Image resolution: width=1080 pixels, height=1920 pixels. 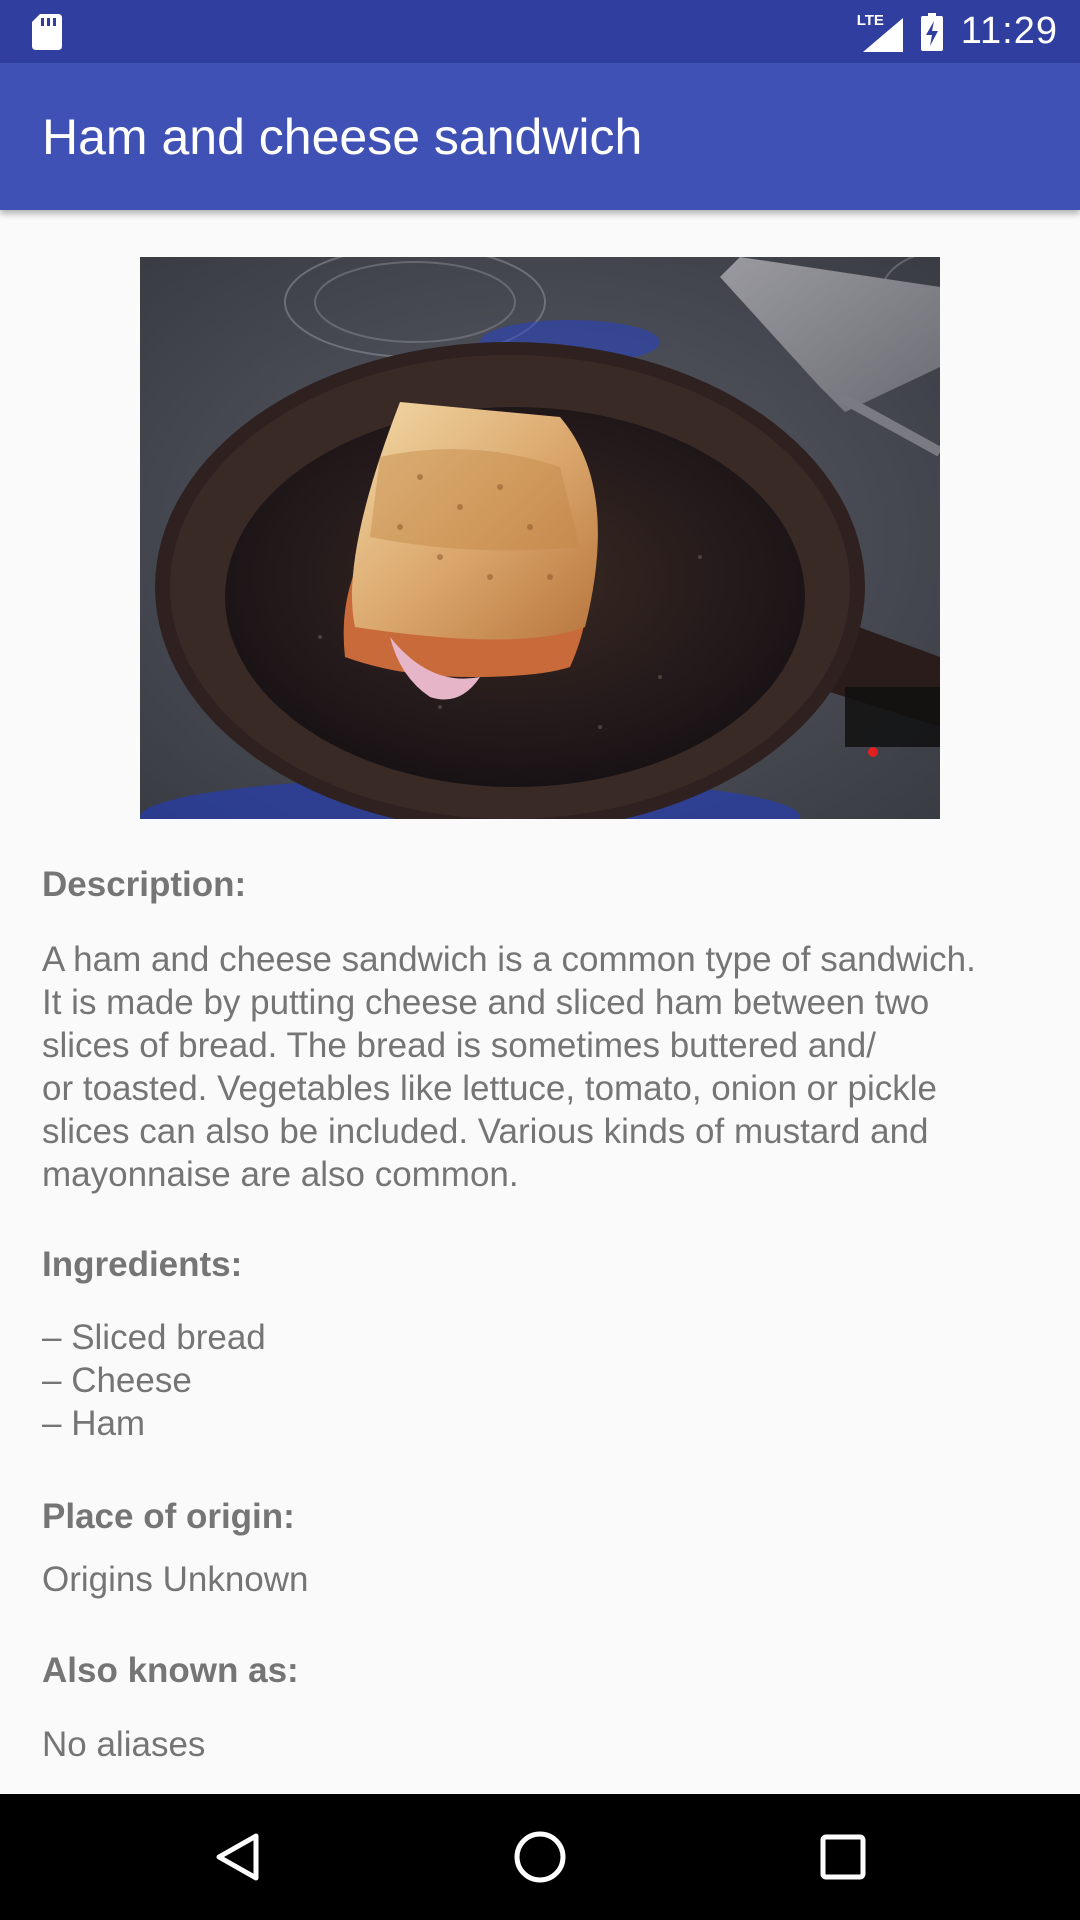 I want to click on ingredients-section: Ingredients:, so click(x=542, y=1265).